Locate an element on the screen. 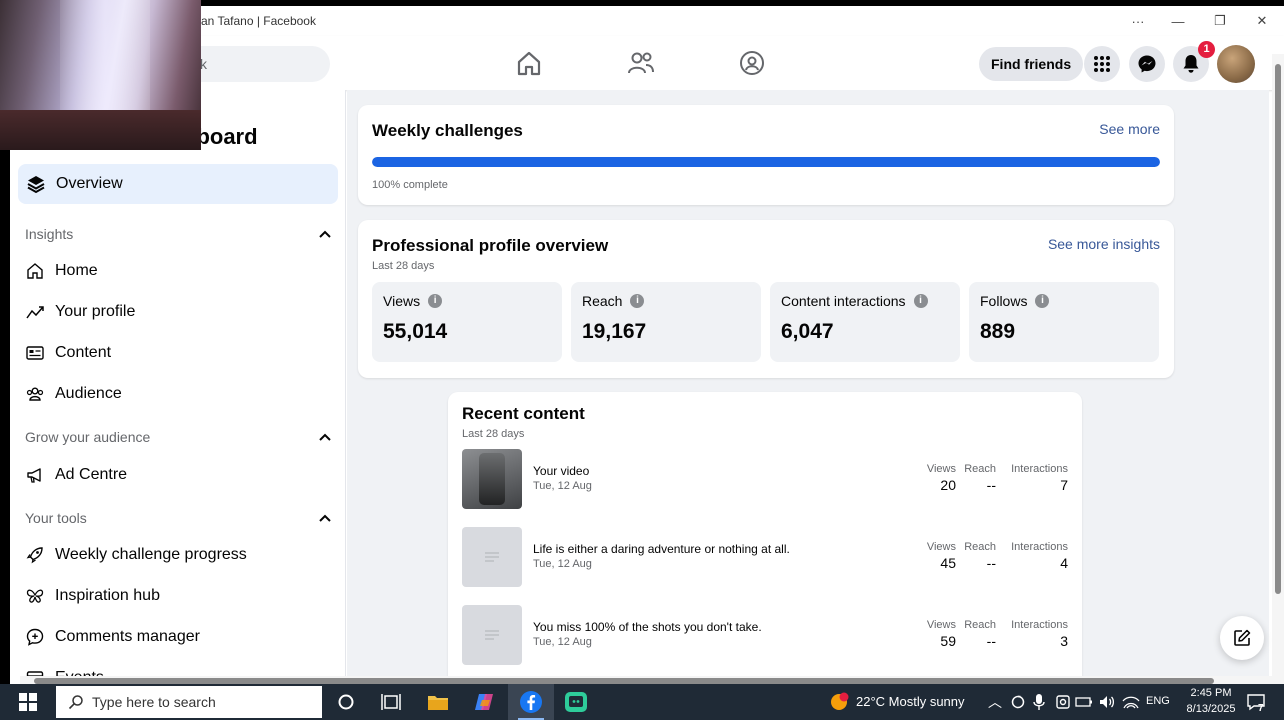  weather-text: 22°C Mostly sunny is located at coordinates (910, 701).